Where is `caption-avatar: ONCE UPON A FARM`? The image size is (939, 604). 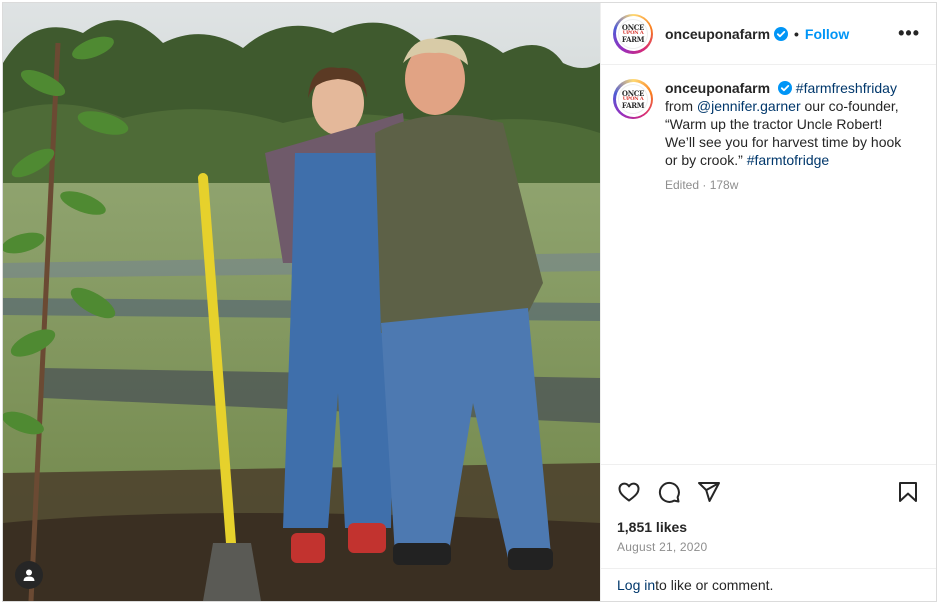
caption-avatar: ONCE UPON A FARM is located at coordinates (633, 99).